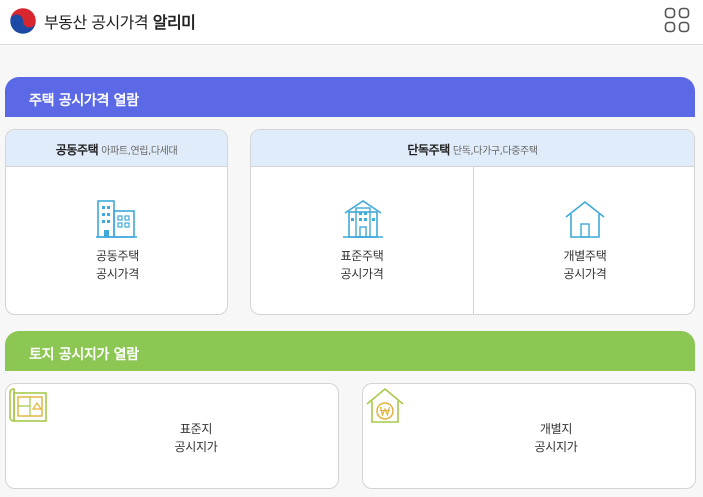 This screenshot has height=497, width=703. What do you see at coordinates (585, 265) in the screenshot?
I see `individual-house-price-label: 개별주택 공시가격` at bounding box center [585, 265].